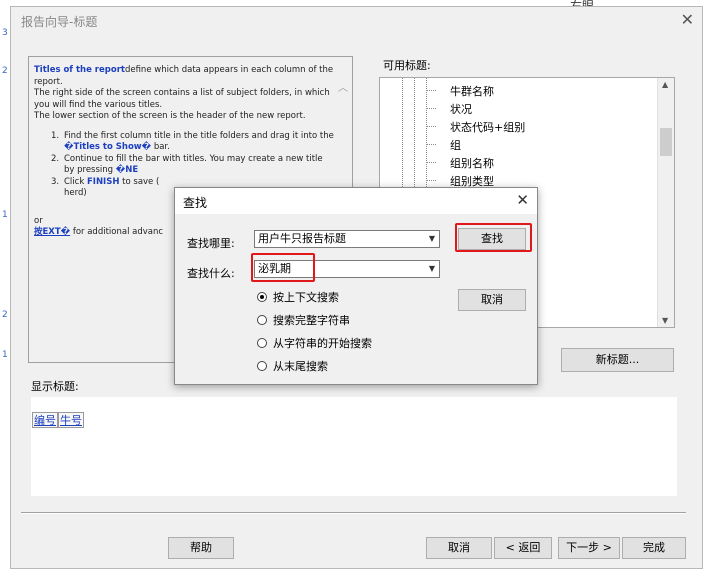 The height and width of the screenshot is (569, 703). What do you see at coordinates (589, 548) in the screenshot?
I see `next-button: 下一步 >` at bounding box center [589, 548].